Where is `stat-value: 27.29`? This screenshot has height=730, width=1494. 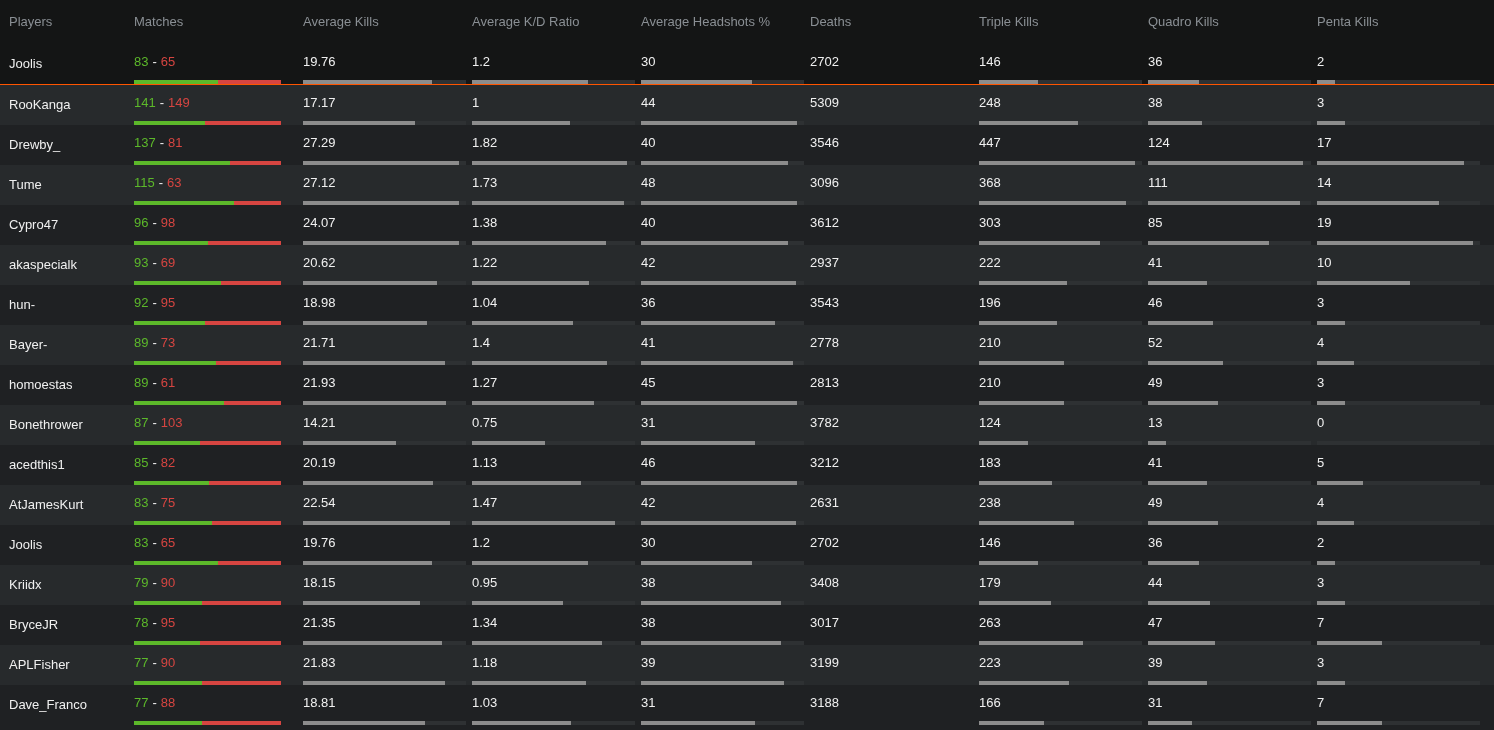 stat-value: 27.29 is located at coordinates (319, 143).